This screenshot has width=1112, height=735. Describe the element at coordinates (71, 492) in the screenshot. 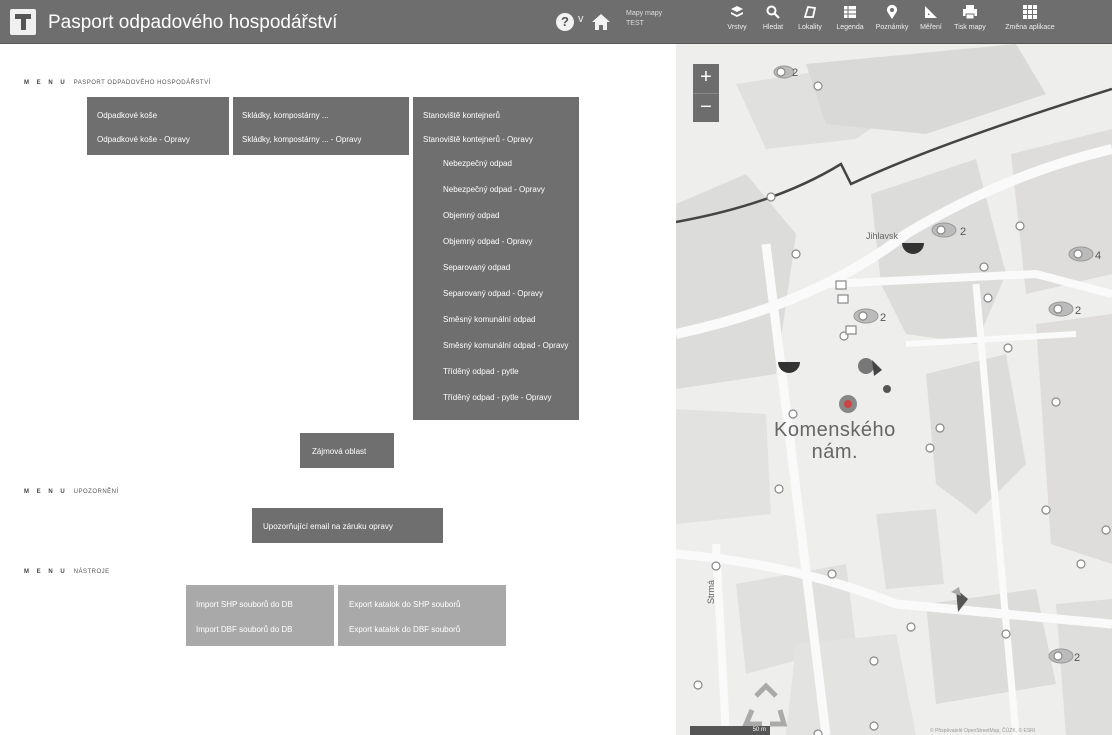

I see `menu-heading-upozorneni: M E N U UPOZORNĚNÍ` at that location.